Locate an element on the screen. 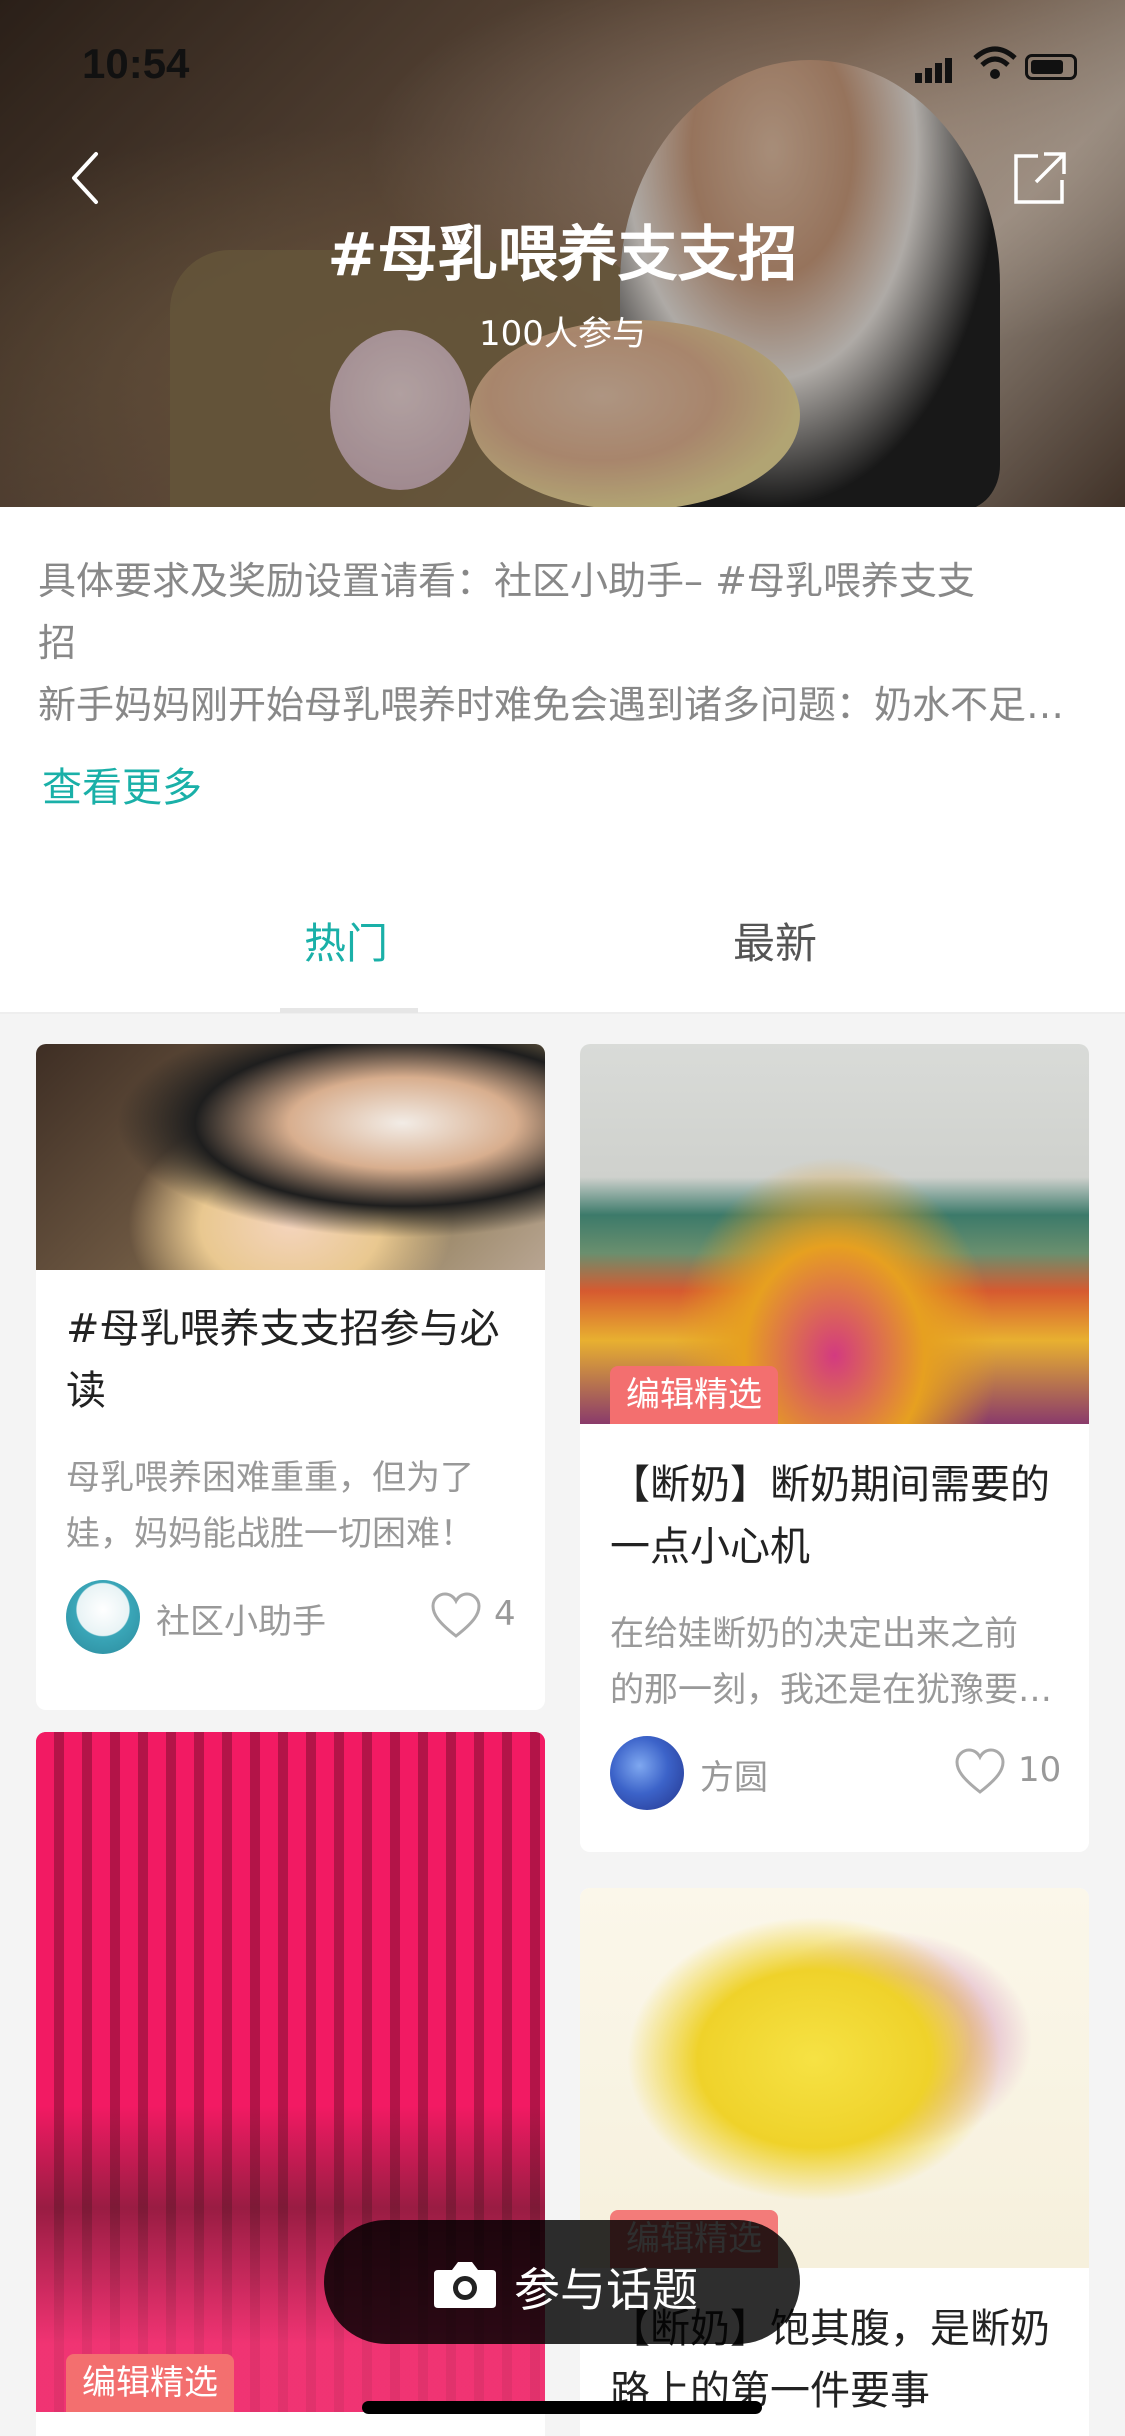  post-summary-line: 母乳喂养困难重重，但为了 is located at coordinates (270, 1478).